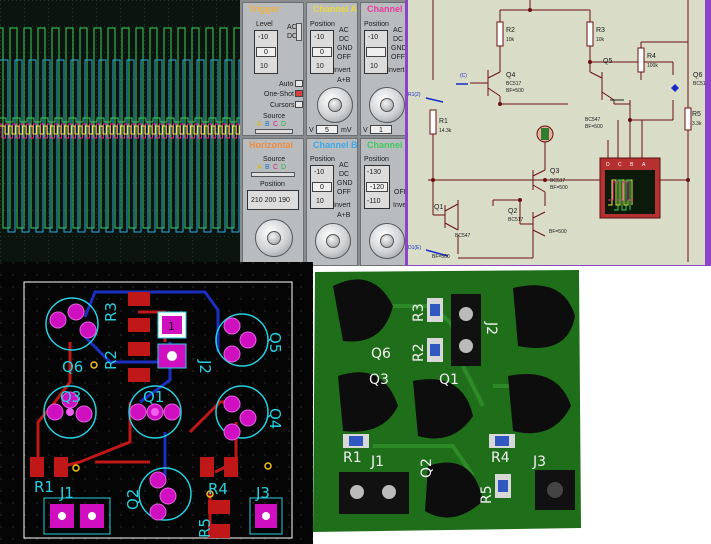  What do you see at coordinates (299, 83) in the screenshot?
I see `auto-button` at bounding box center [299, 83].